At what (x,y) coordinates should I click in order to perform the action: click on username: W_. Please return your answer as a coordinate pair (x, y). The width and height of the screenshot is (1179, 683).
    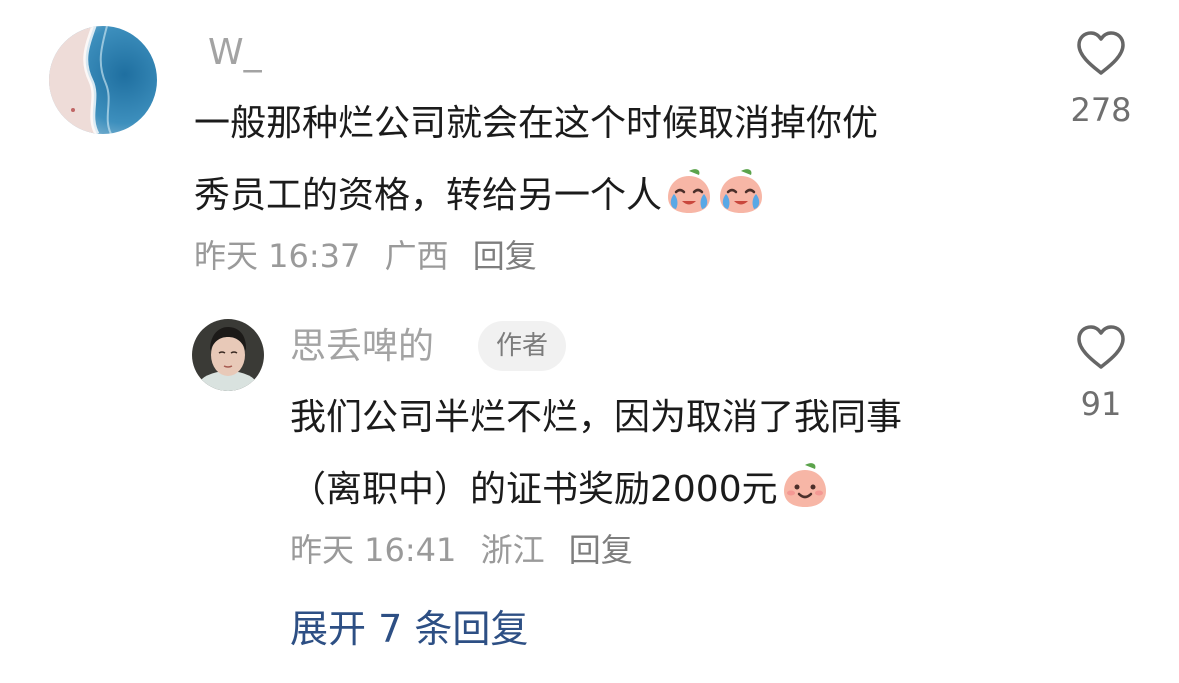
    Looking at the image, I should click on (235, 53).